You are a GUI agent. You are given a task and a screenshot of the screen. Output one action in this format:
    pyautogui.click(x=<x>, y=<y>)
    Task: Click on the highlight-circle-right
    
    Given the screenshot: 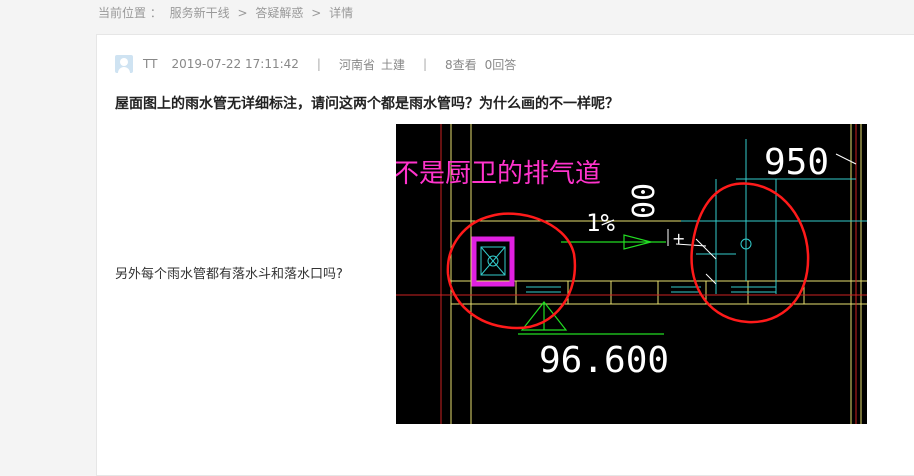 What is the action you would take?
    pyautogui.click(x=750, y=253)
    